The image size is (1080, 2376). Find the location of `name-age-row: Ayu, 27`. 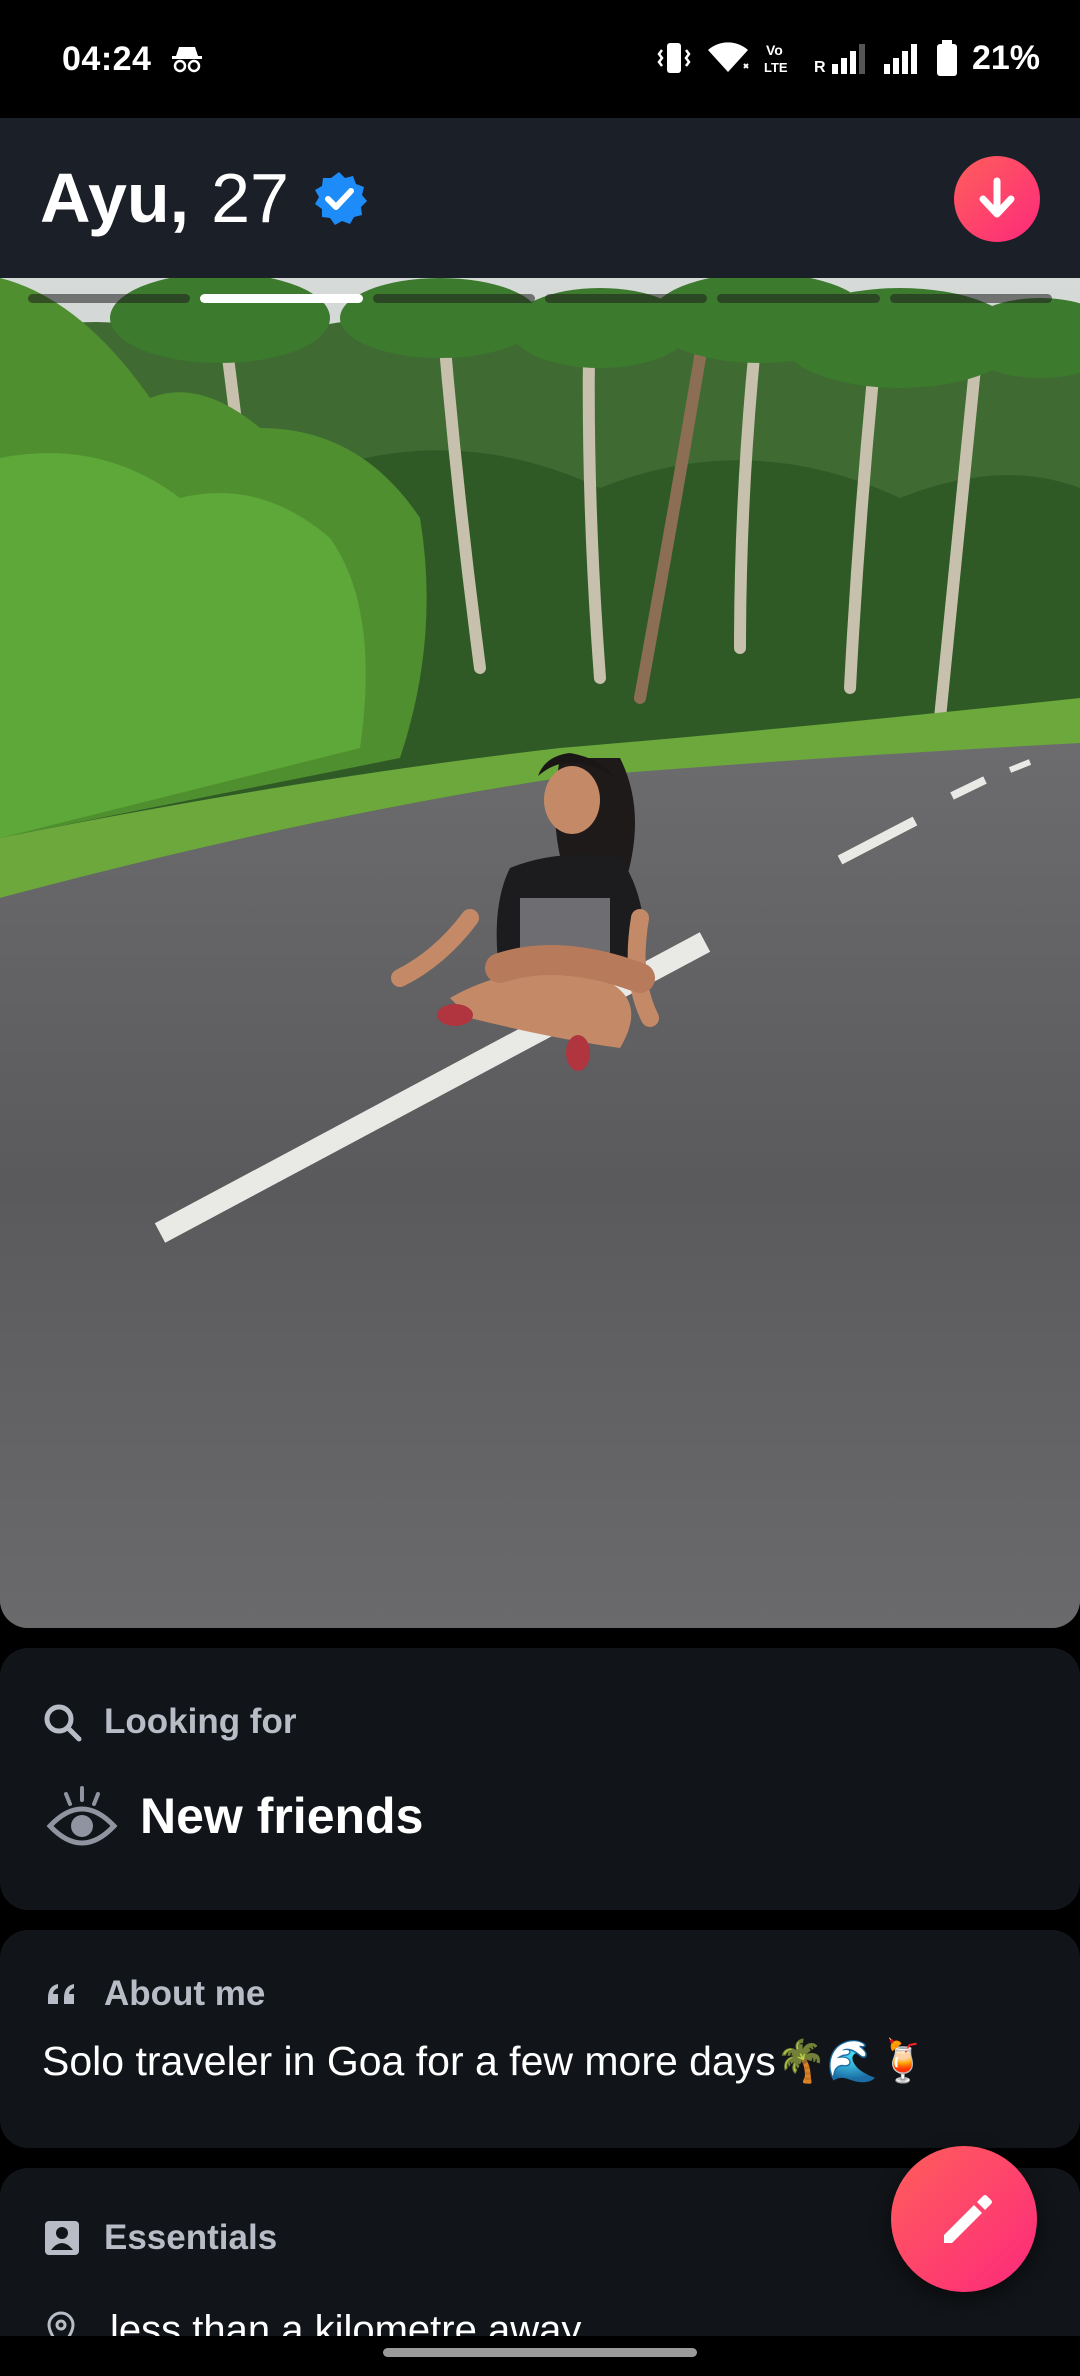

name-age-row: Ayu, 27 is located at coordinates (203, 198).